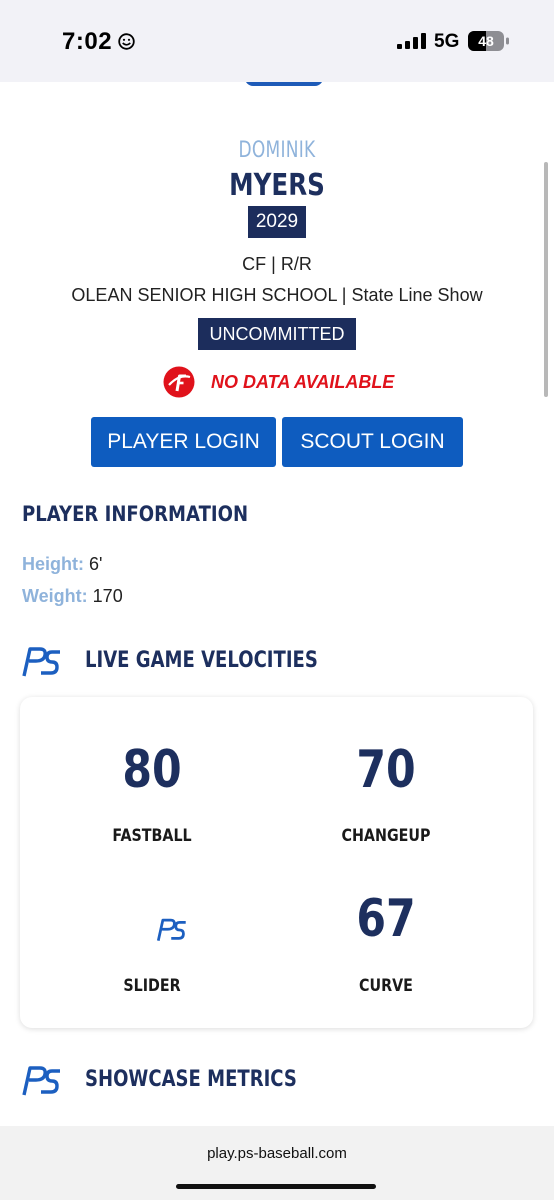  What do you see at coordinates (201, 660) in the screenshot?
I see `live-game-velocities-heading: LIVE GAME VELOCITIES` at bounding box center [201, 660].